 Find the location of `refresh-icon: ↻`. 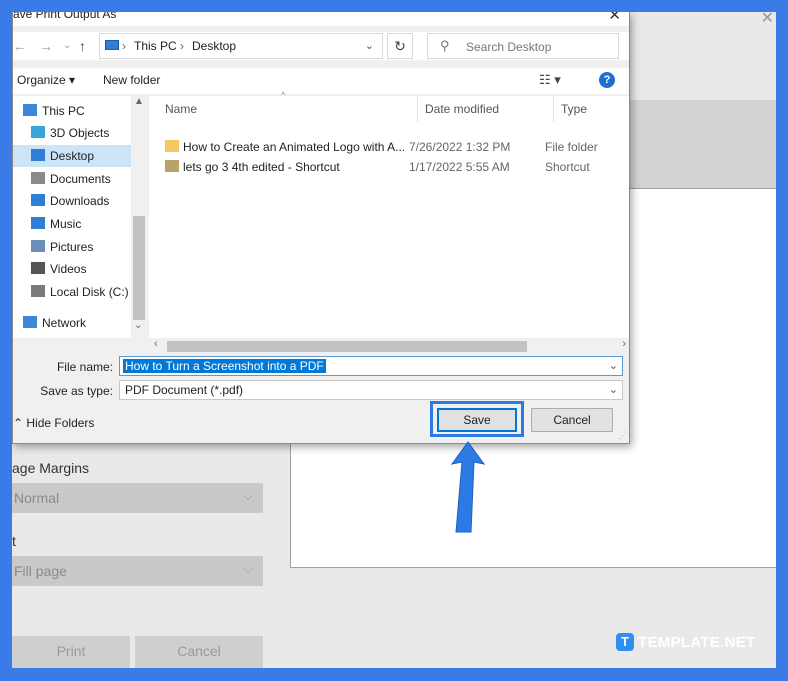

refresh-icon: ↻ is located at coordinates (400, 46).